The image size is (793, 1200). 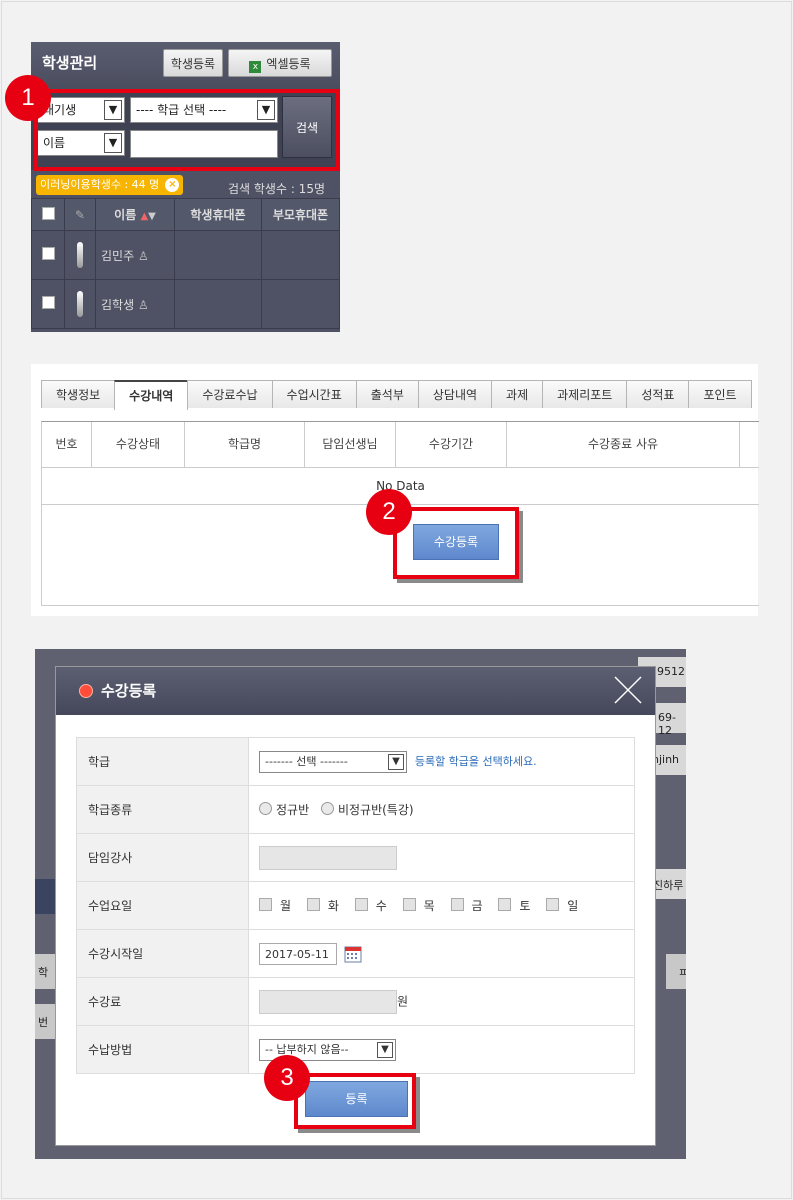 What do you see at coordinates (117, 256) in the screenshot?
I see `student-name: 김민주` at bounding box center [117, 256].